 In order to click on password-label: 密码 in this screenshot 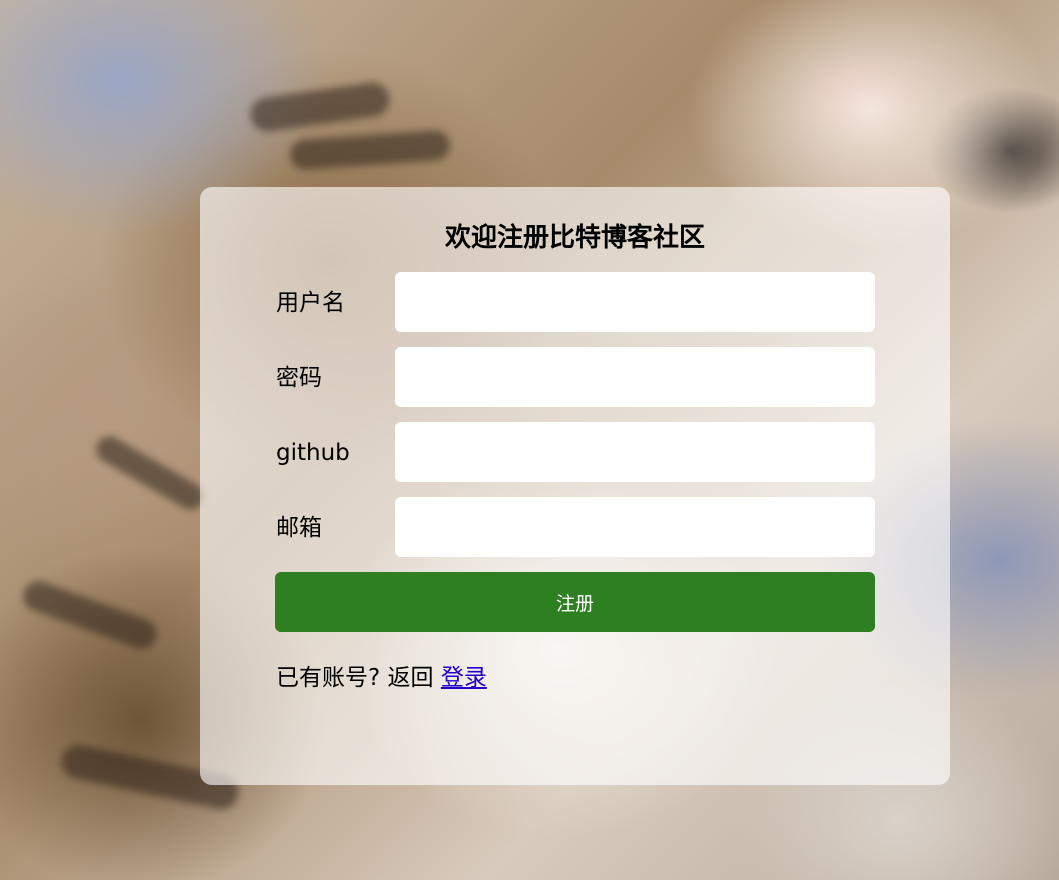, I will do `click(299, 378)`.